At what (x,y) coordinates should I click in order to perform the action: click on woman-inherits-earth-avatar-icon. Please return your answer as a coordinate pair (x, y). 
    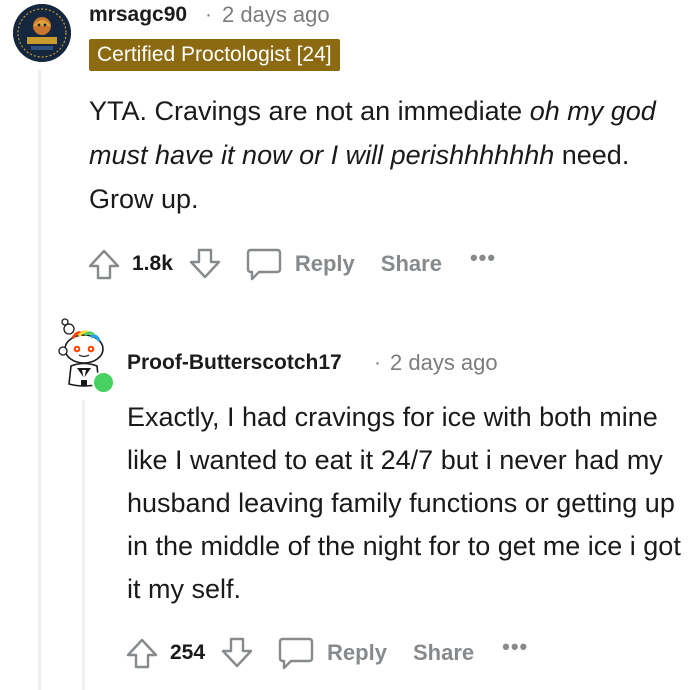
    Looking at the image, I should click on (42, 33).